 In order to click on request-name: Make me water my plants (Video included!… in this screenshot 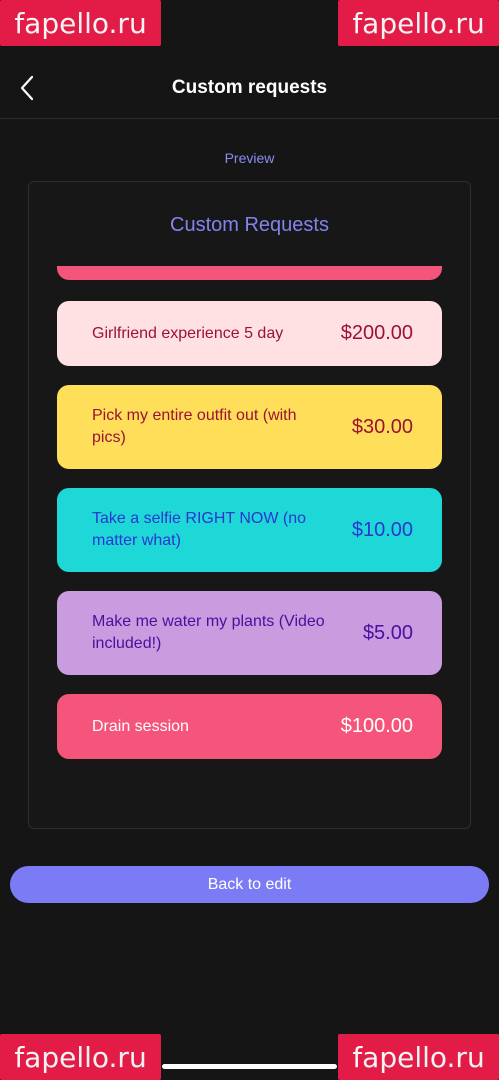, I will do `click(208, 632)`.